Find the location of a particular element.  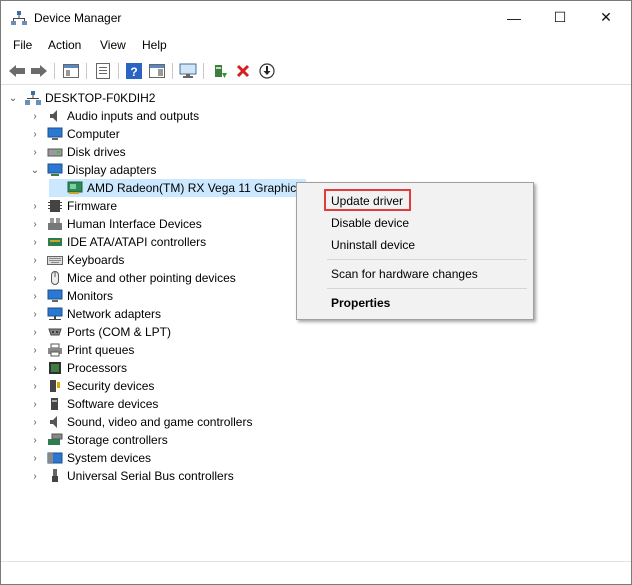

disk-drive-icon is located at coordinates (55, 152).